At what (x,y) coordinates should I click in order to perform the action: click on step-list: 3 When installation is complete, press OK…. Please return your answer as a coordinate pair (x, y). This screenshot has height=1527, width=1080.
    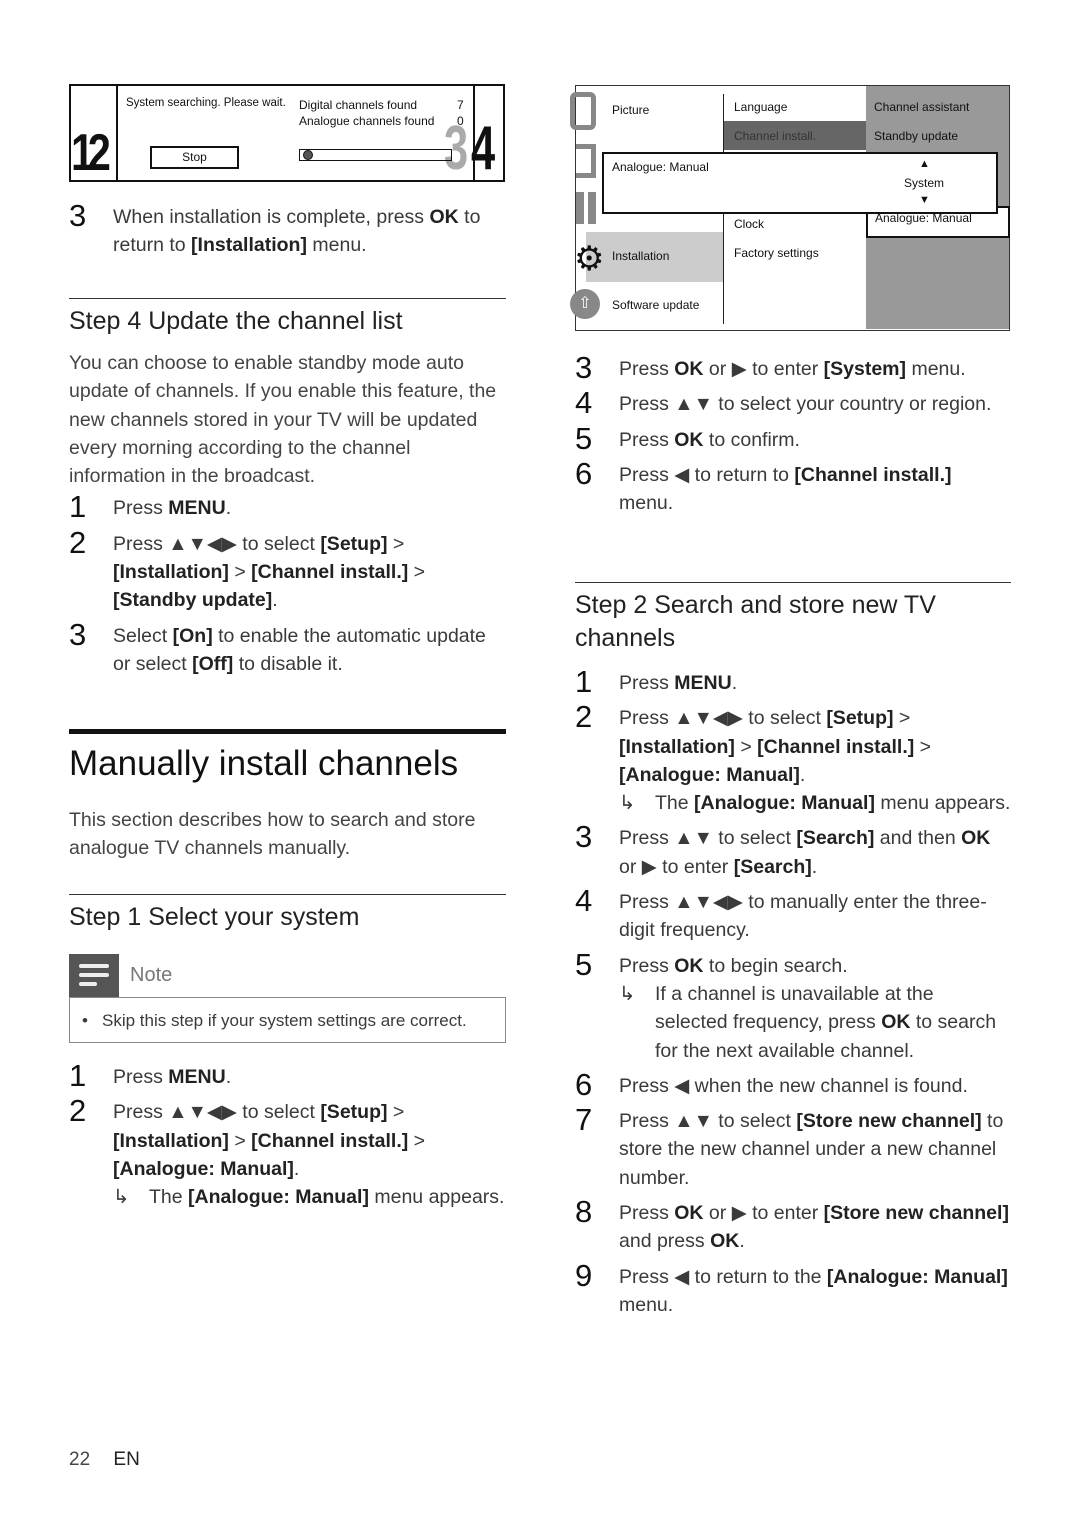
    Looking at the image, I should click on (287, 229).